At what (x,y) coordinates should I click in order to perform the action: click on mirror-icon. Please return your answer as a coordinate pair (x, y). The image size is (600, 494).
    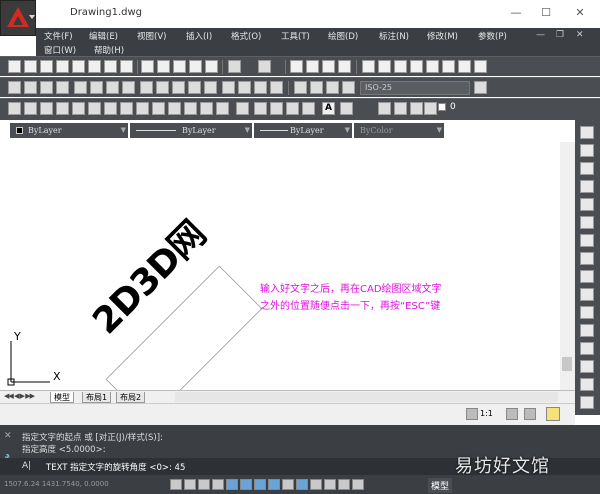
    Looking at the image, I should click on (587, 168).